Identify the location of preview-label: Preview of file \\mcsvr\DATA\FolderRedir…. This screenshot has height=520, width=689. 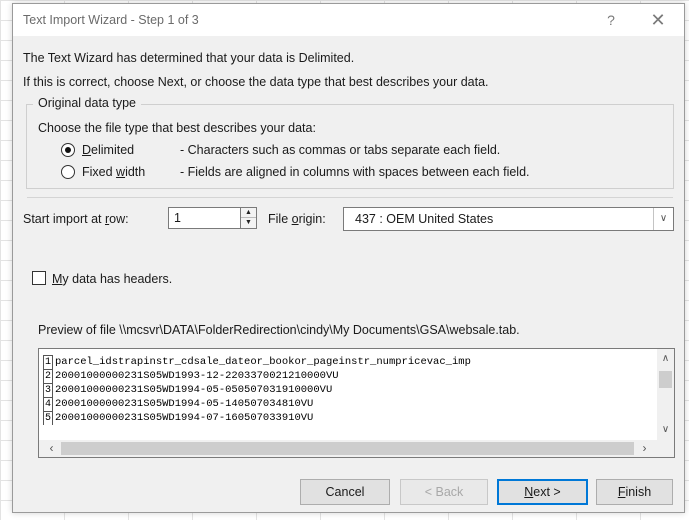
(279, 330).